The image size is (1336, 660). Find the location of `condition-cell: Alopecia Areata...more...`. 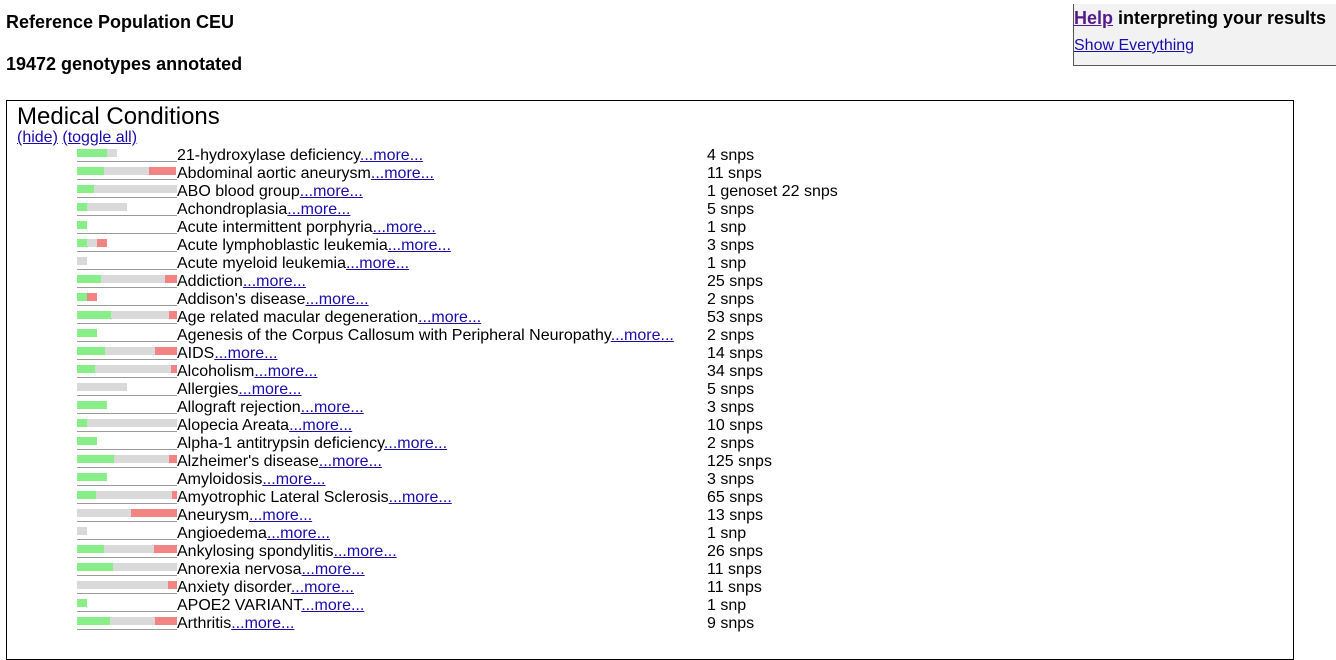

condition-cell: Alopecia Areata...more... is located at coordinates (264, 426).